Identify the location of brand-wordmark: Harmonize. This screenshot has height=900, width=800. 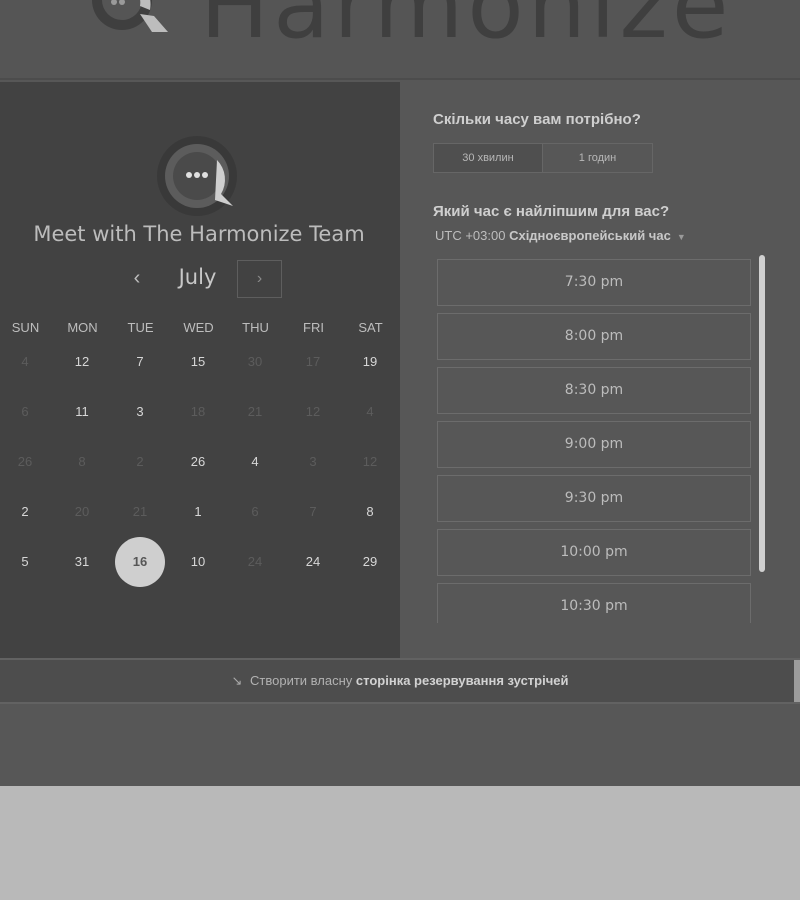
(466, 29).